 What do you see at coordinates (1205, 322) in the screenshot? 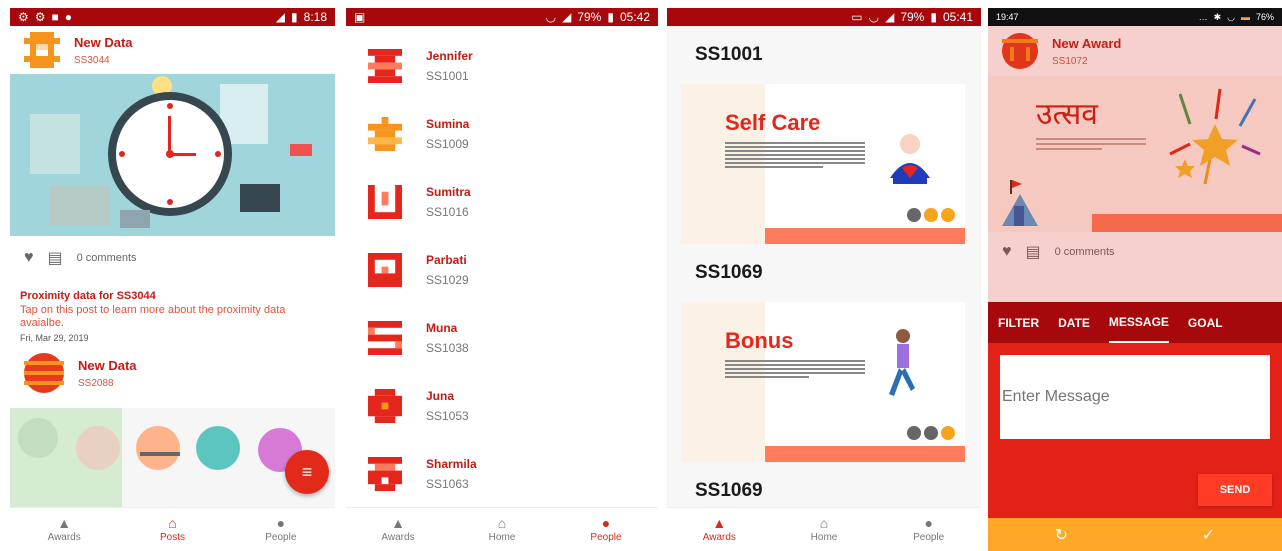
I see `tab-goal: GOAL` at bounding box center [1205, 322].